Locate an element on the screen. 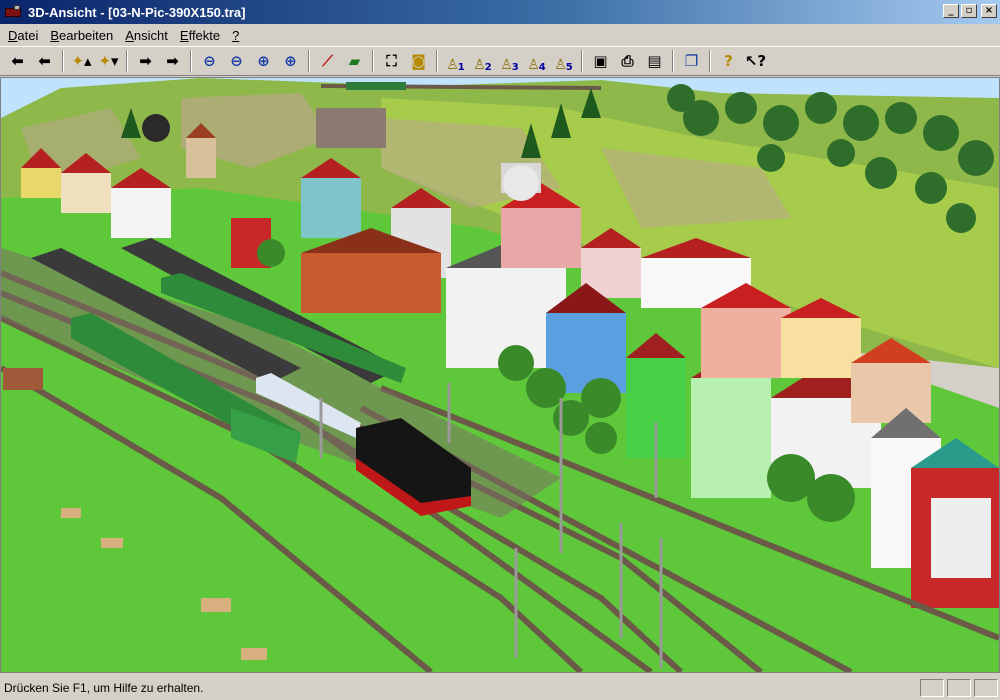 The height and width of the screenshot is (700, 1000). fit-view-icon: ⛶ is located at coordinates (391, 61).